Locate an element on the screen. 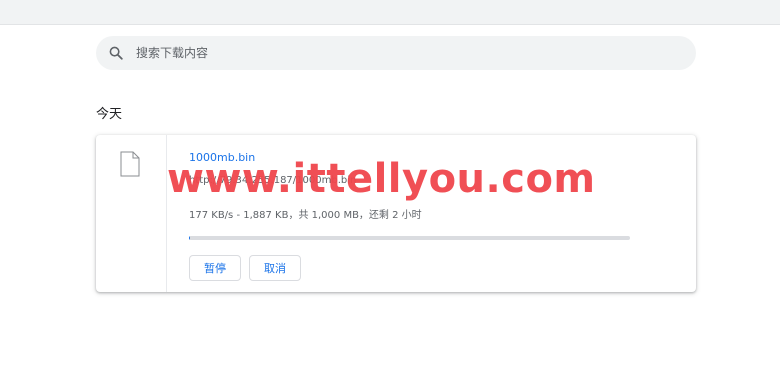 The width and height of the screenshot is (780, 369). pause-button: 暂停 is located at coordinates (215, 268).